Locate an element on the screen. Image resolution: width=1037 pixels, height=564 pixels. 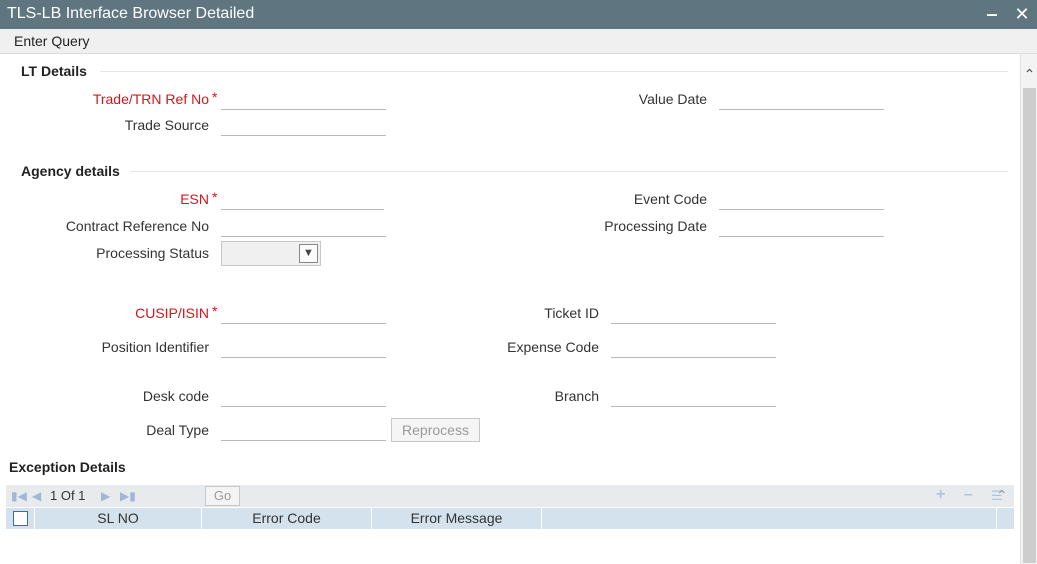
plus-icon: + is located at coordinates (940, 495).